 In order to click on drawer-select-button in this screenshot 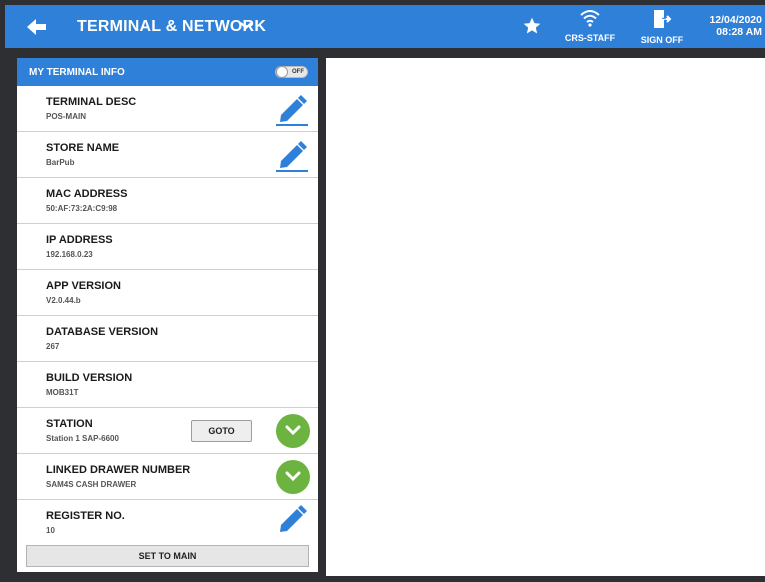, I will do `click(293, 477)`.